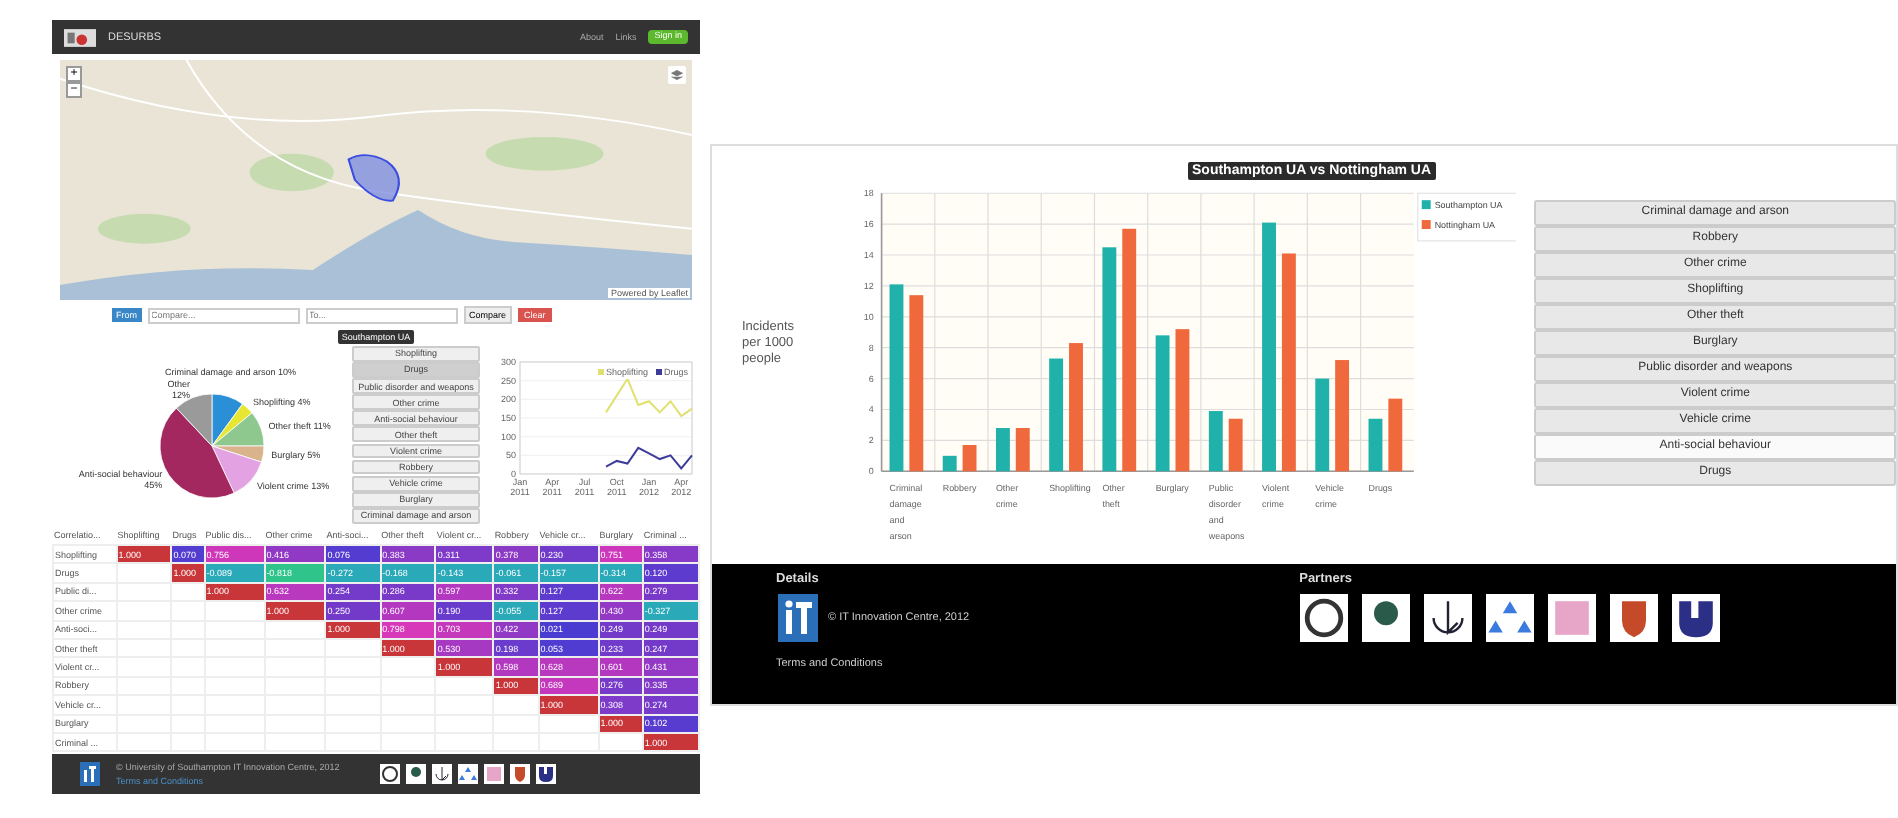 This screenshot has width=1898, height=818. What do you see at coordinates (80, 37) in the screenshot?
I see `logo-icon` at bounding box center [80, 37].